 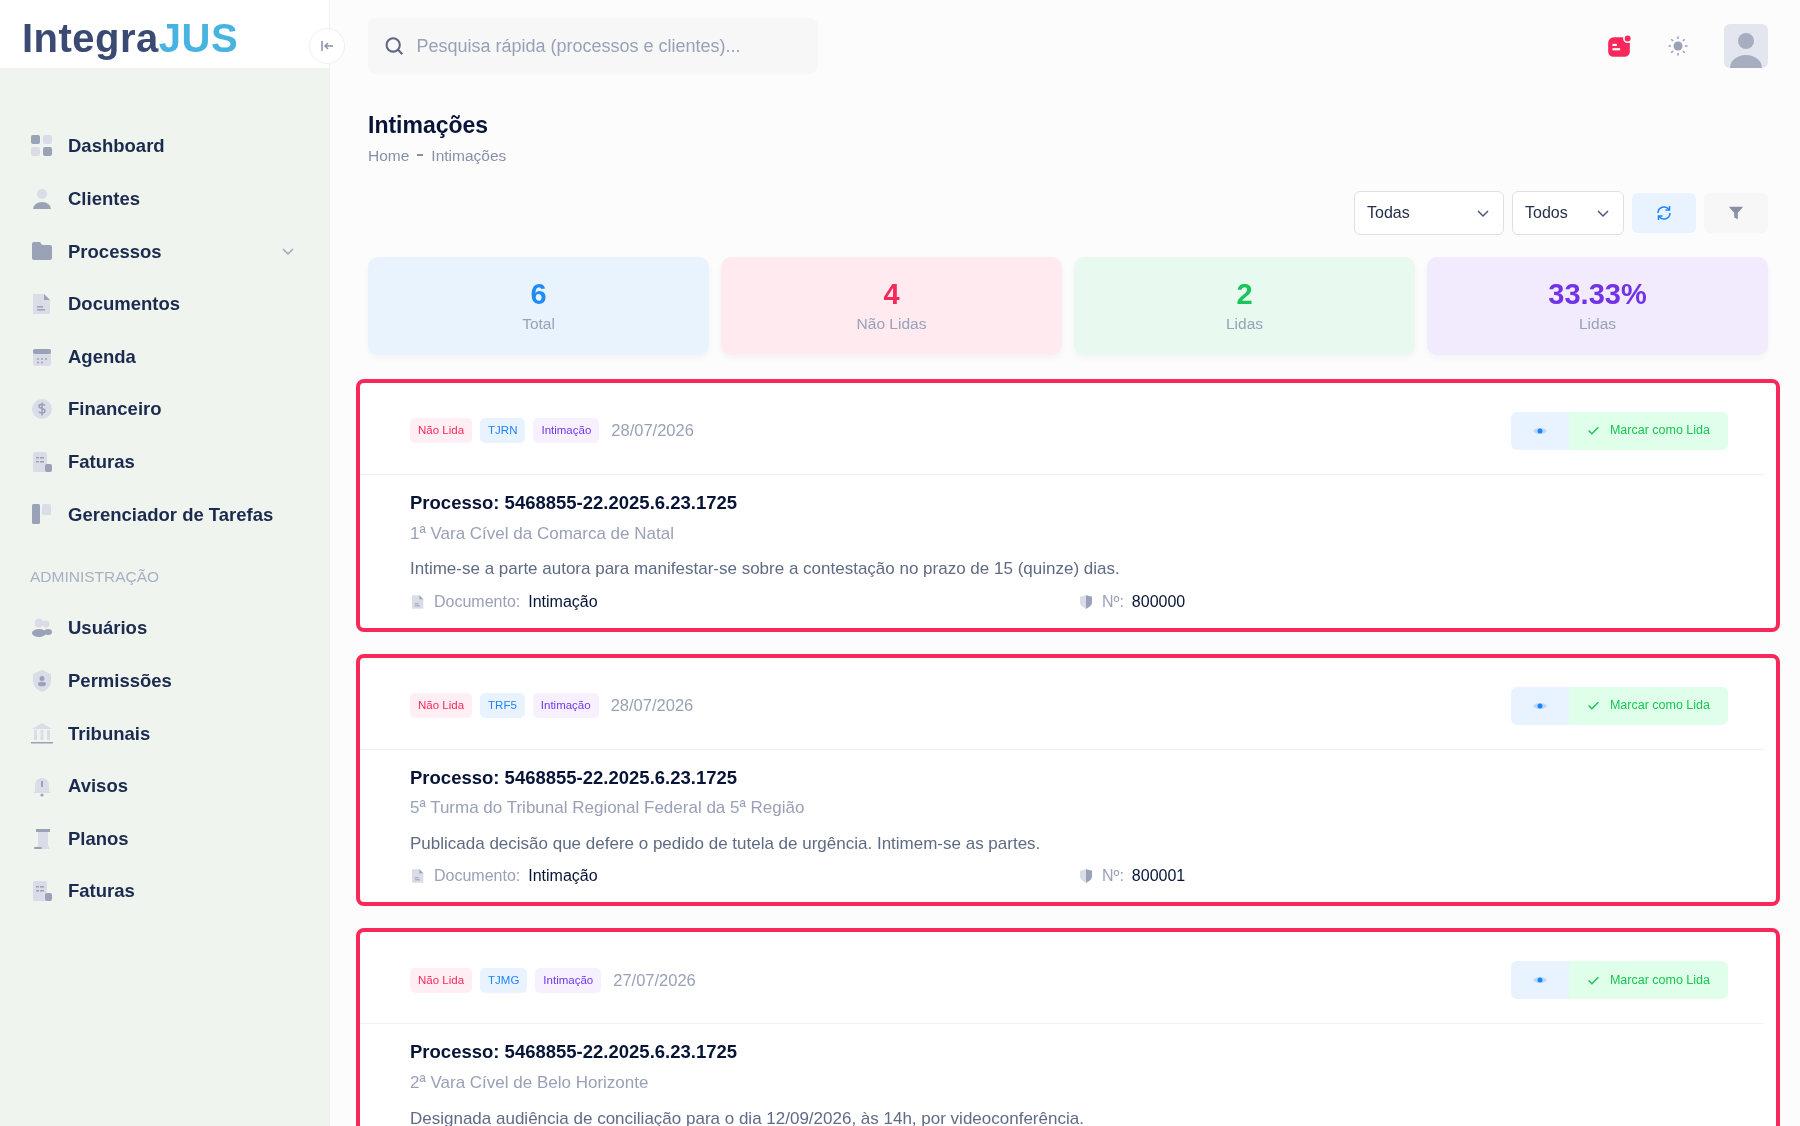 I want to click on stat-value: 6, so click(x=538, y=294).